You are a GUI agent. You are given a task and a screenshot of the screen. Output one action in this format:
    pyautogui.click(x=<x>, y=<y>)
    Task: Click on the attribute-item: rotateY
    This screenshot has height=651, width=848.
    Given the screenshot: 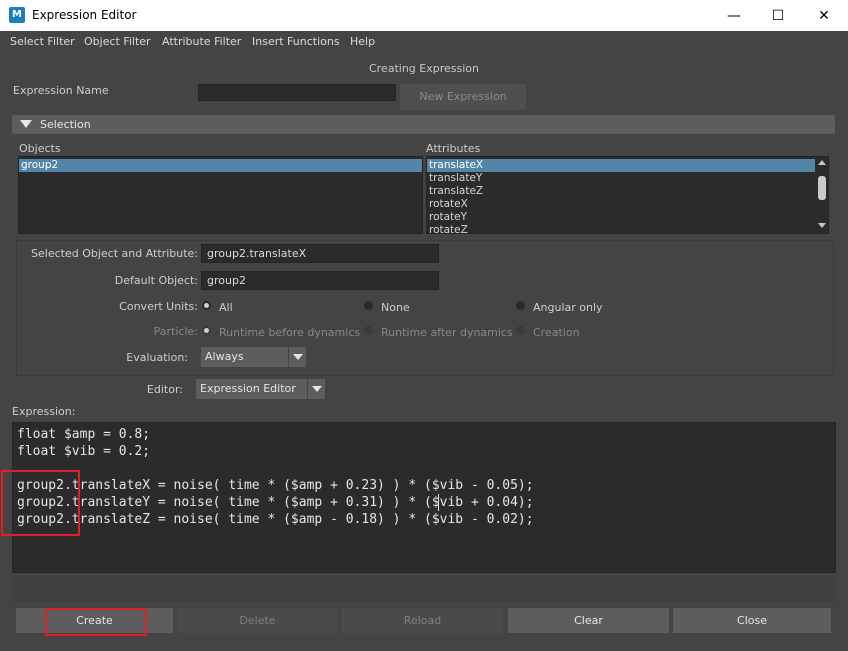 What is the action you would take?
    pyautogui.click(x=621, y=217)
    